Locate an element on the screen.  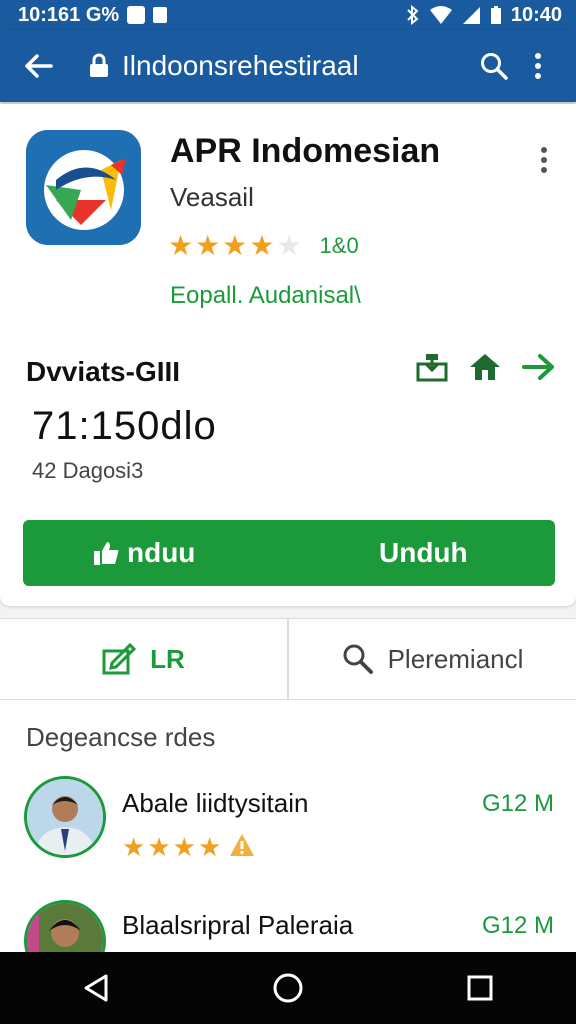
list-item: Abale liidtysitain G12 M ★ ★ ★ ★ is located at coordinates (288, 827).